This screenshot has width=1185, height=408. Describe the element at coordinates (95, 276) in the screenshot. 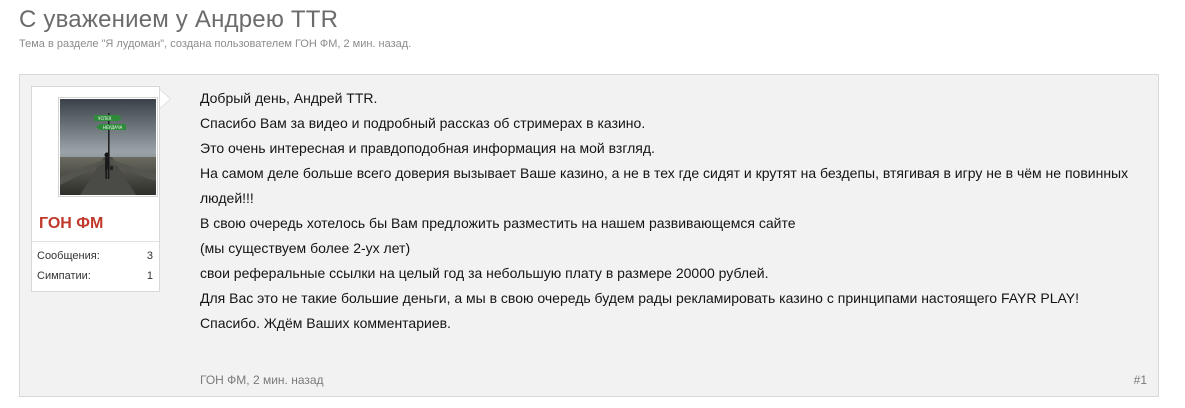

I see `user-stat-likes: Симпатии: 1` at that location.